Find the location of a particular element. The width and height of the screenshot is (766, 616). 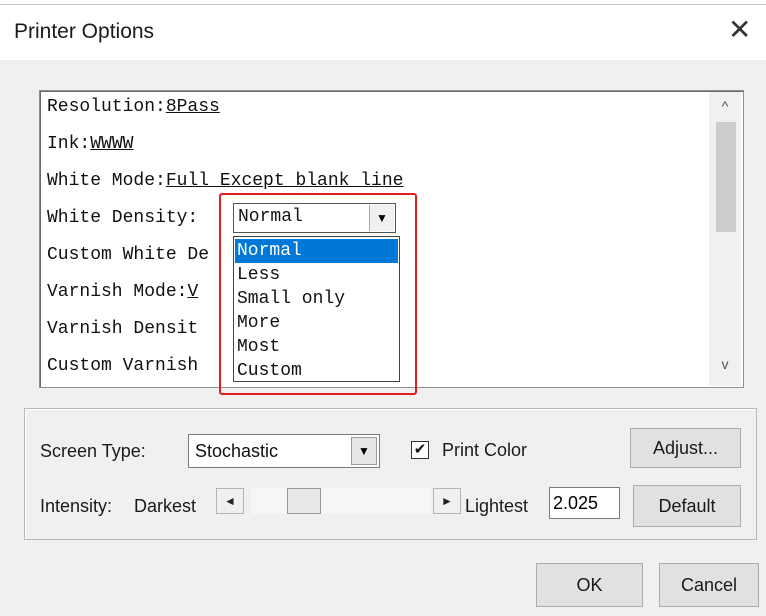

vertical-scrollbar: ^ v is located at coordinates (725, 239).